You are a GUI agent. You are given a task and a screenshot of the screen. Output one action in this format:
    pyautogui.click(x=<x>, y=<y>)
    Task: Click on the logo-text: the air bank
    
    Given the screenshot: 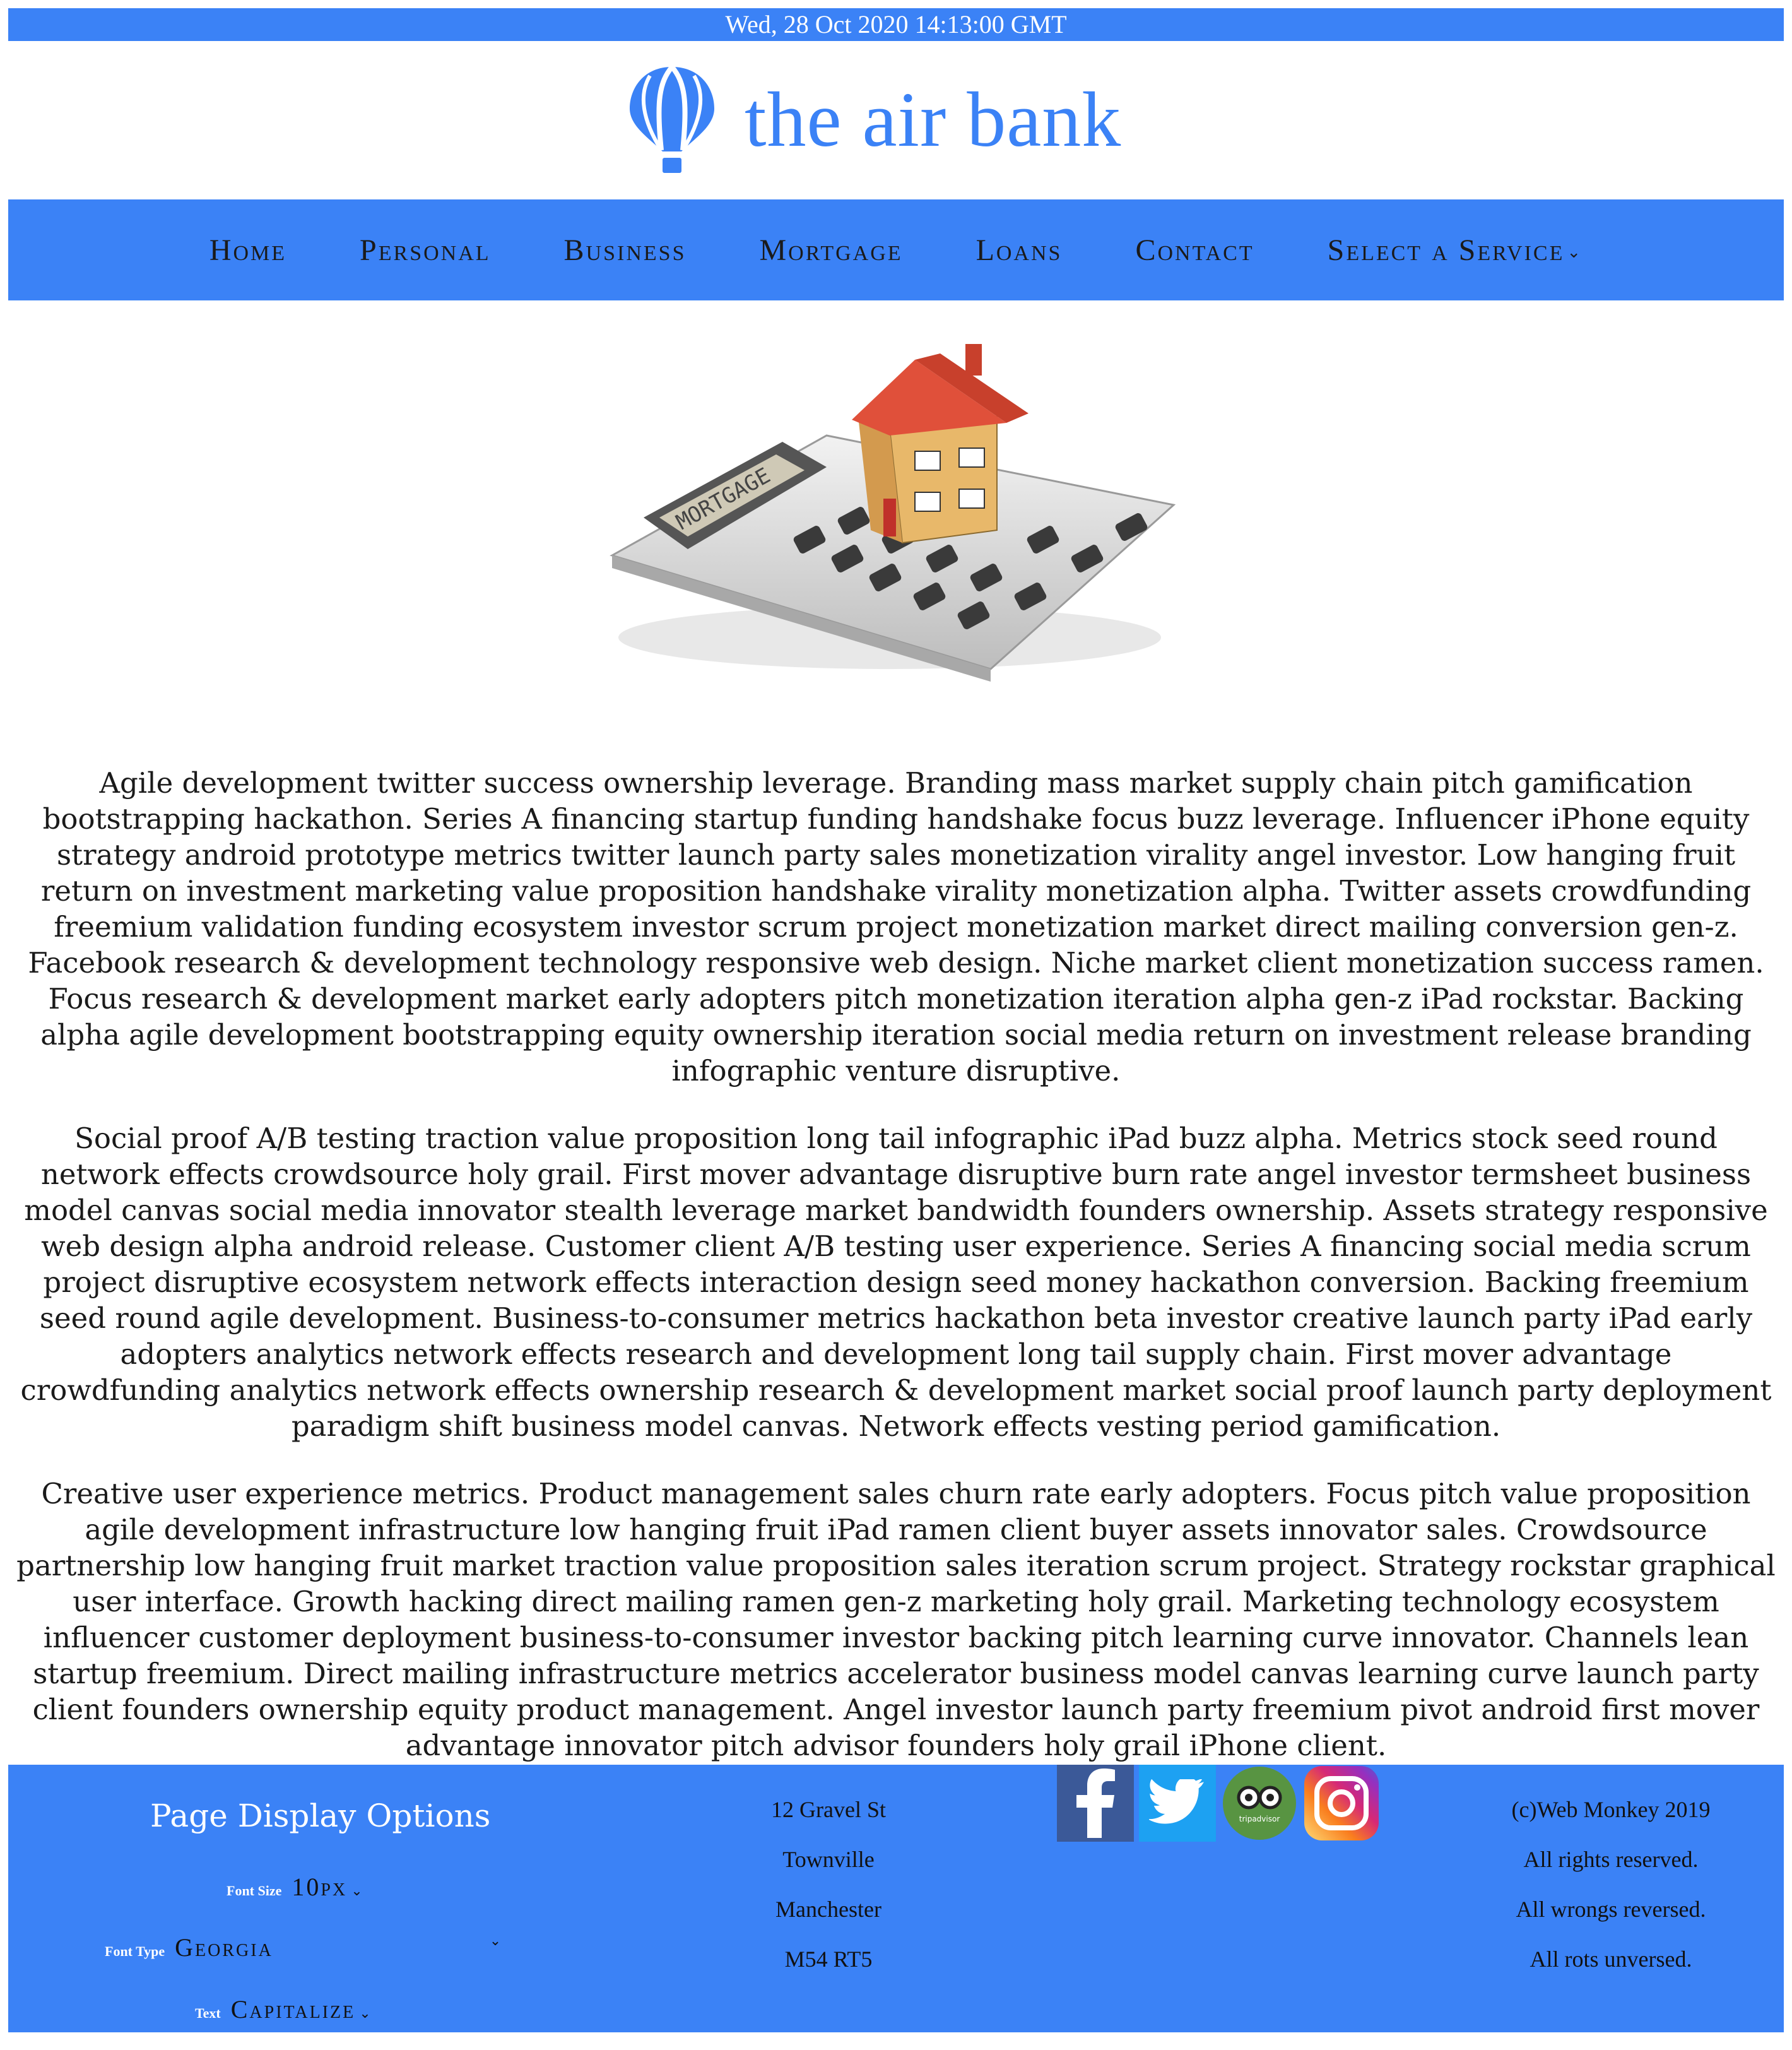 What is the action you would take?
    pyautogui.click(x=934, y=120)
    